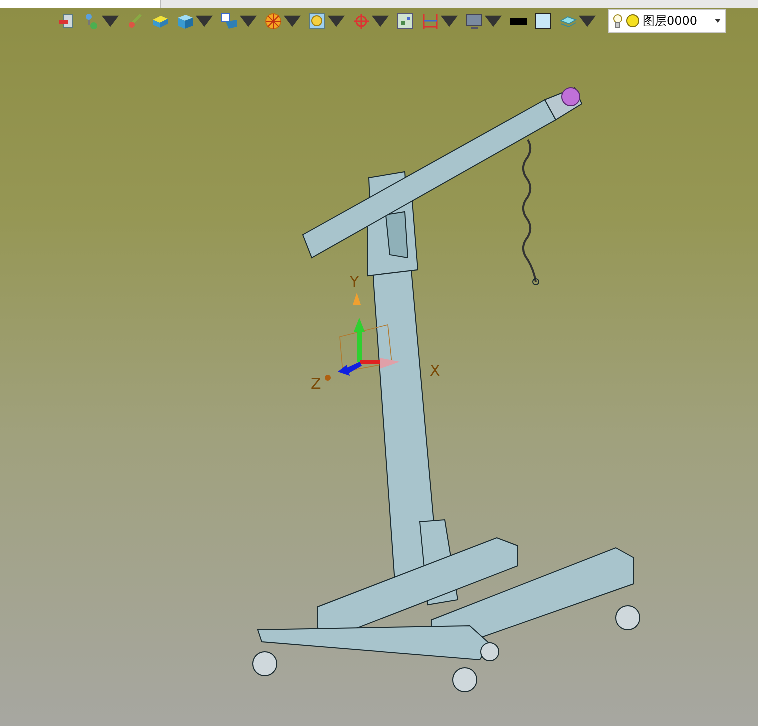  Describe the element at coordinates (317, 21) in the screenshot. I see `zoom-icon` at that location.